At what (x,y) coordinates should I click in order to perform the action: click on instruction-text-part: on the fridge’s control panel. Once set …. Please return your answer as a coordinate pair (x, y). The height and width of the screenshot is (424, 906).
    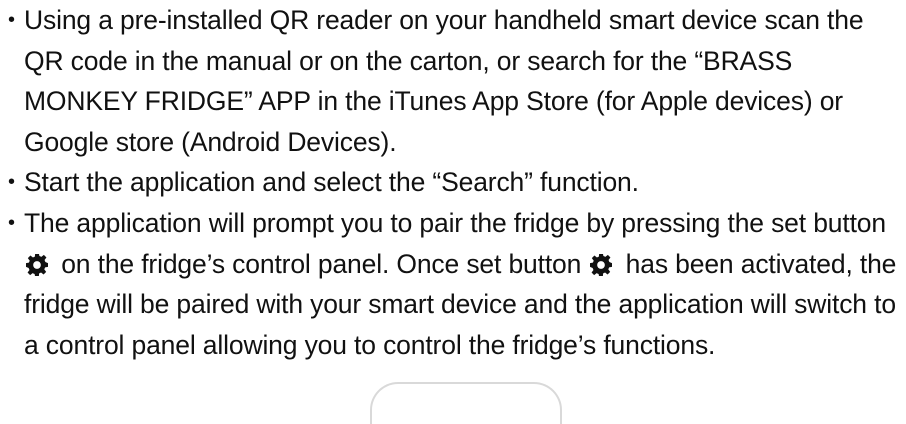
    Looking at the image, I should click on (321, 263).